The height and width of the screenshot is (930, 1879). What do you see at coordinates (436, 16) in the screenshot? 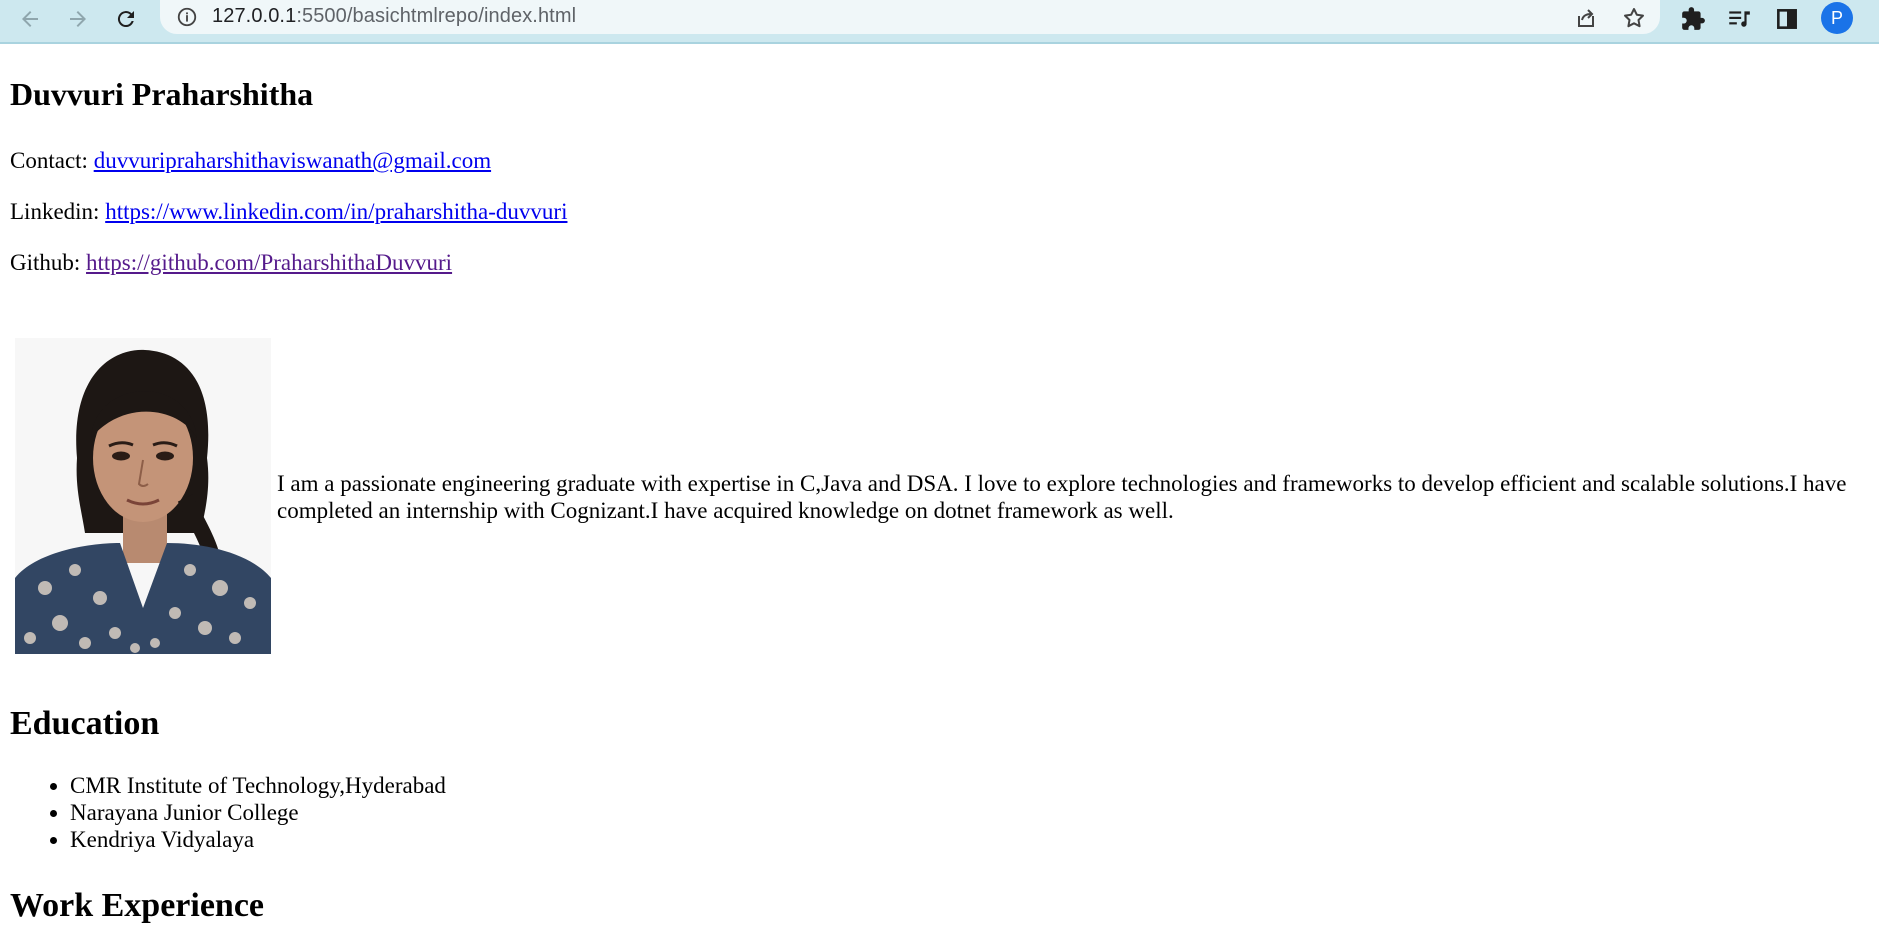
I see `url-path: :5500/basichtmlrepo/index.html` at bounding box center [436, 16].